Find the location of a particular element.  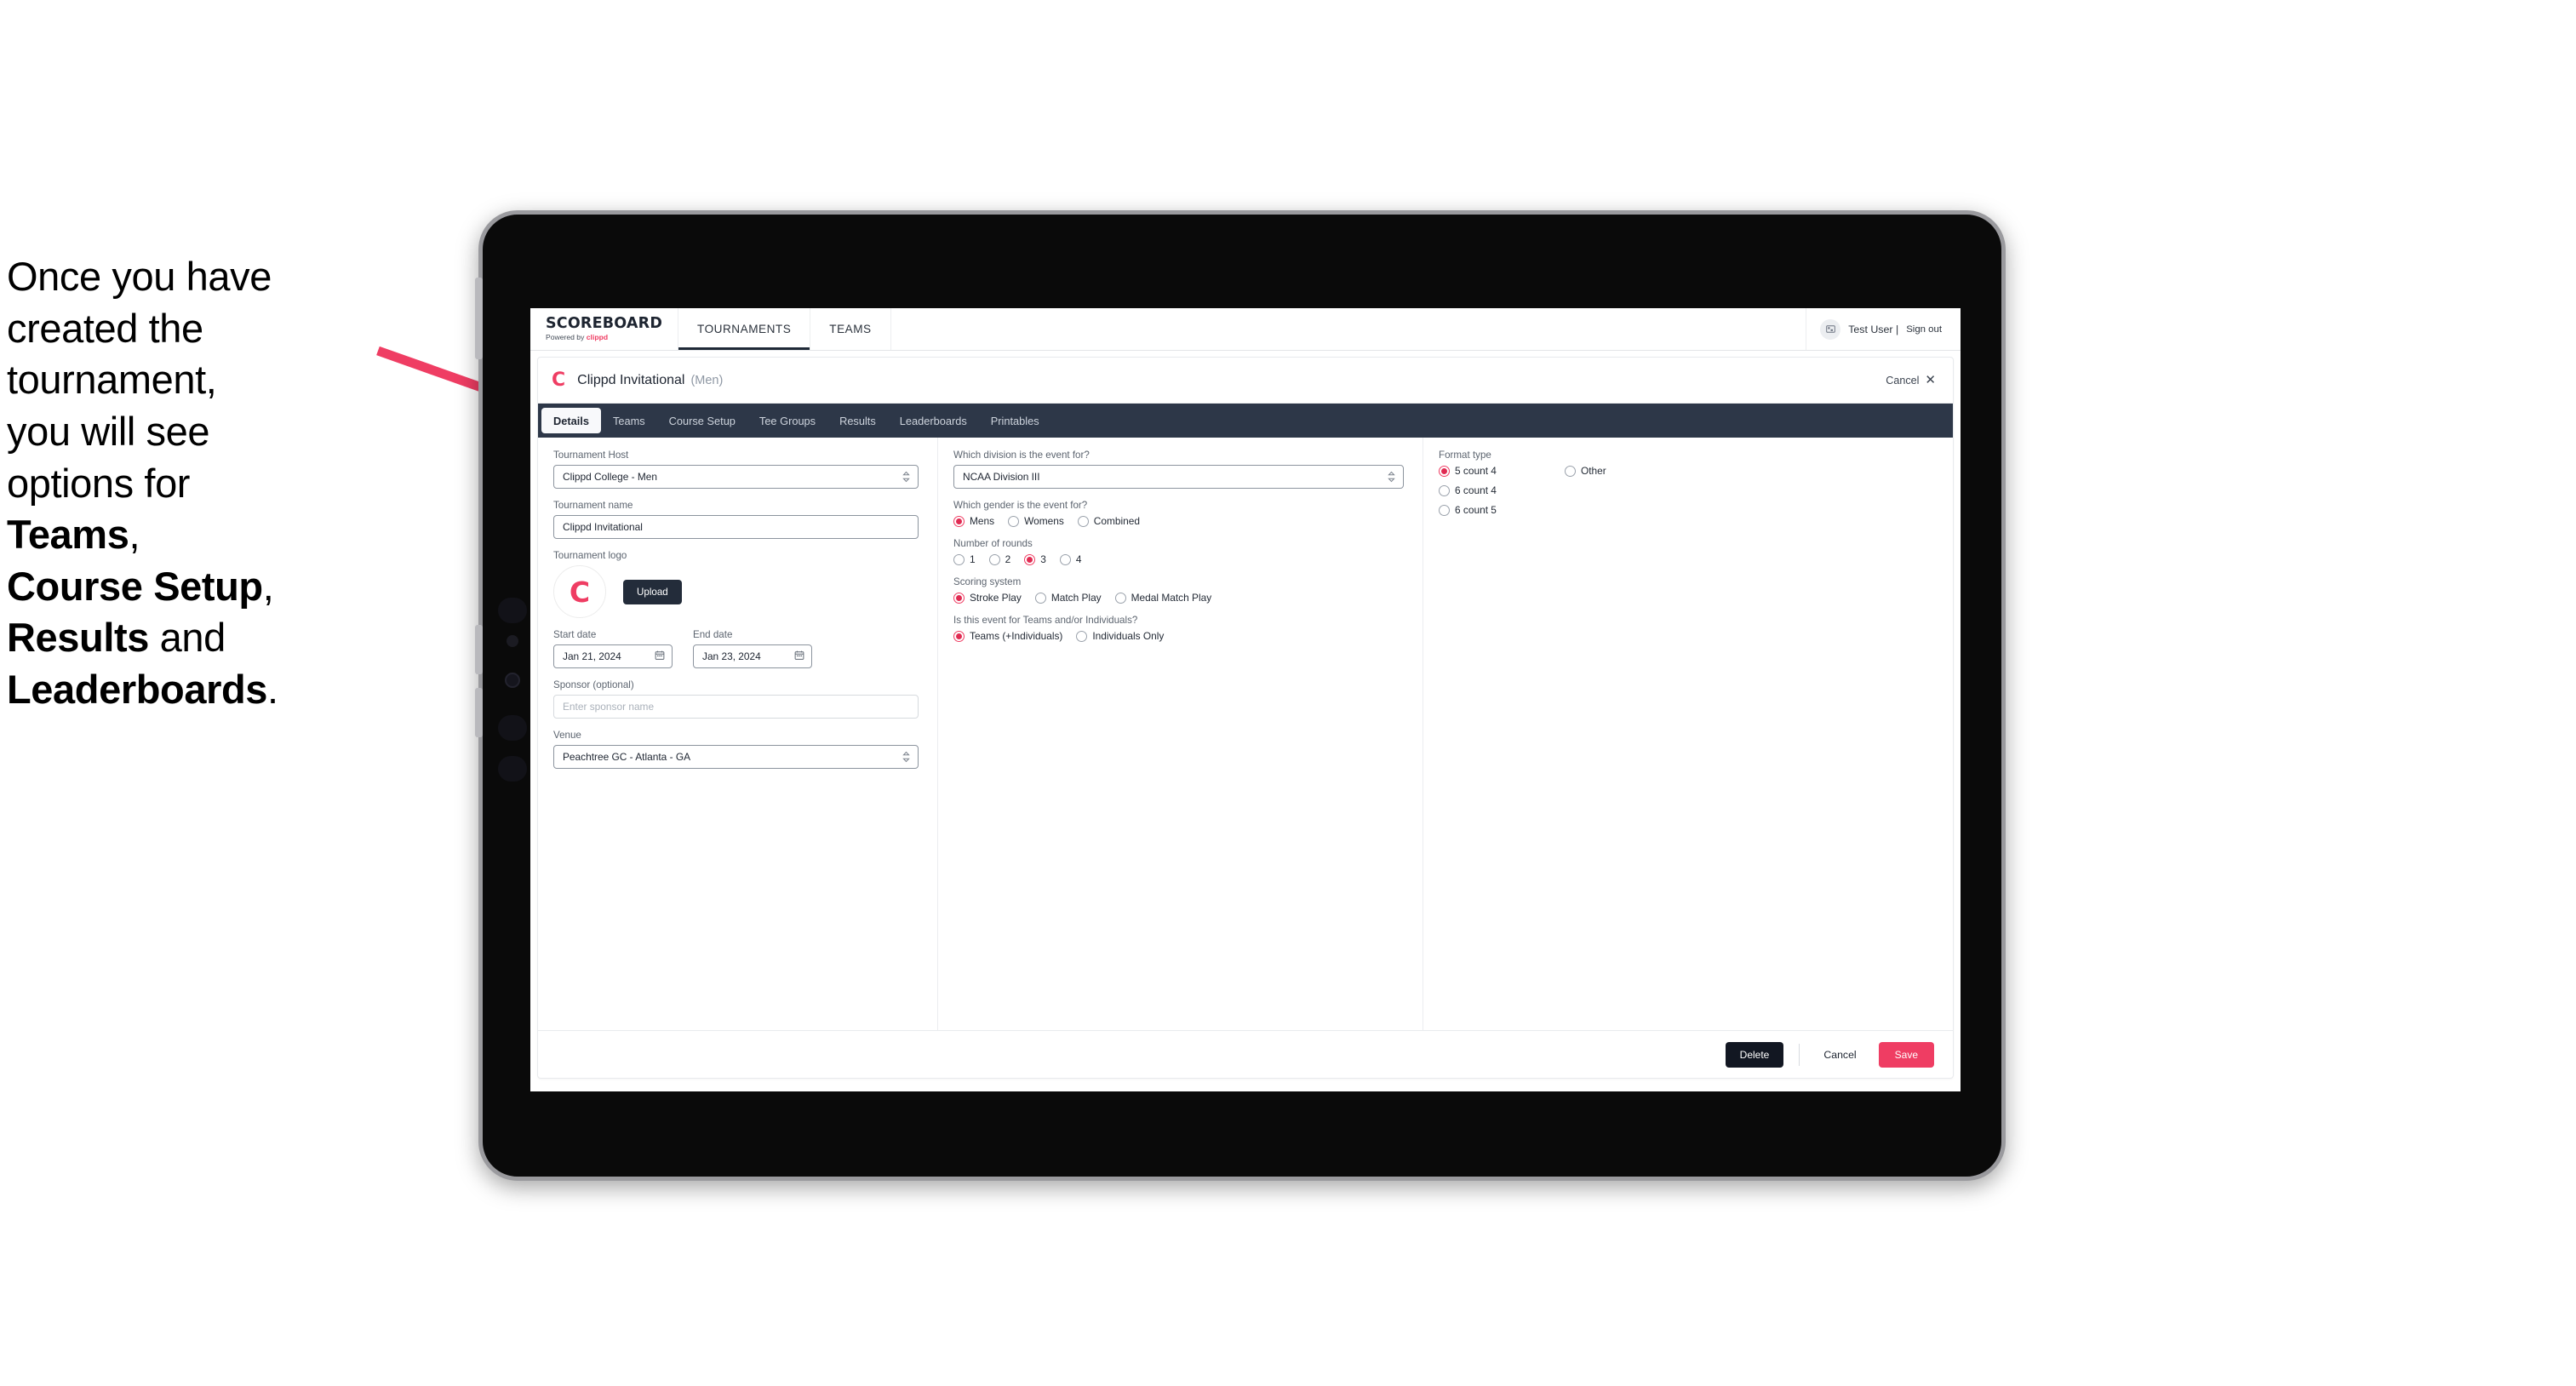

tournament-logo-preview: C is located at coordinates (580, 591).